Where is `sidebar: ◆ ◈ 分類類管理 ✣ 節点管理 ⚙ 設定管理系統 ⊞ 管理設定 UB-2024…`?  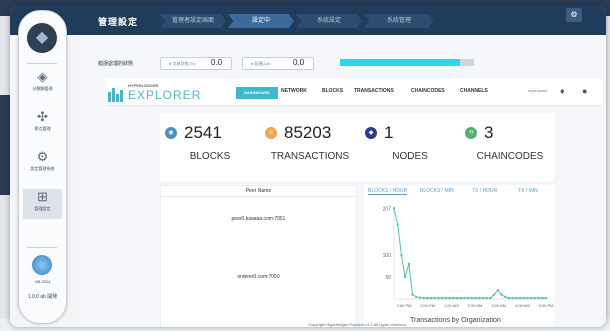 sidebar: ◆ ◈ 分類類管理 ✣ 節点管理 ⚙ 設定管理系統 ⊞ 管理設定 UB-2024… is located at coordinates (42, 167).